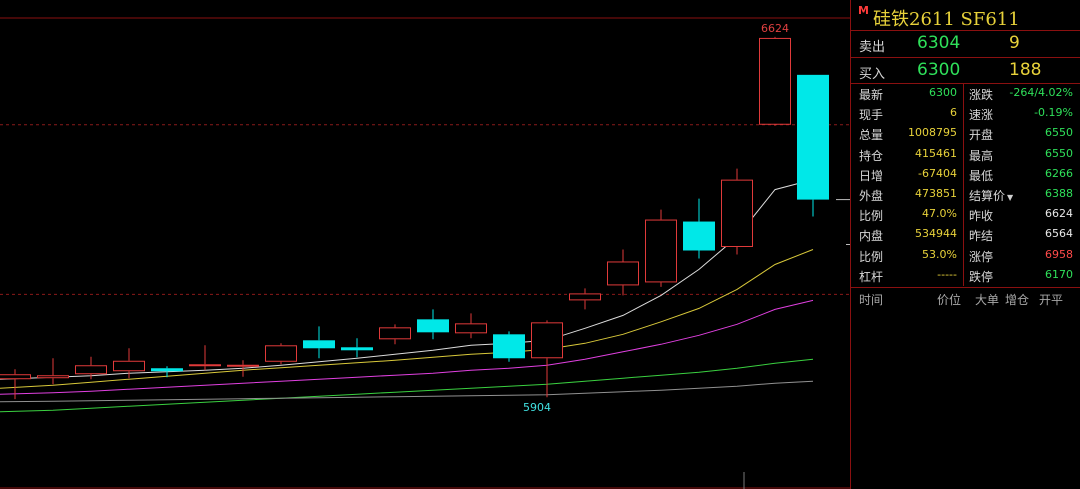  I want to click on stat-left-5: 外盘 473851, so click(908, 195).